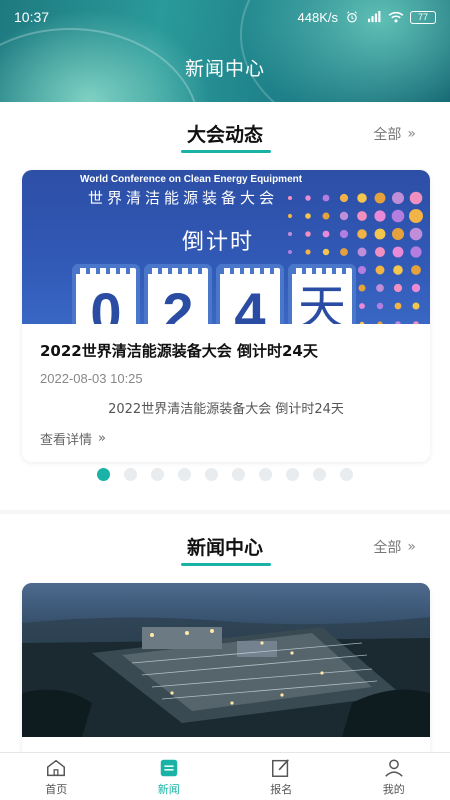 Image resolution: width=450 pixels, height=800 pixels. What do you see at coordinates (225, 134) in the screenshot?
I see `conference-section-header: 大会动态 全部 »` at bounding box center [225, 134].